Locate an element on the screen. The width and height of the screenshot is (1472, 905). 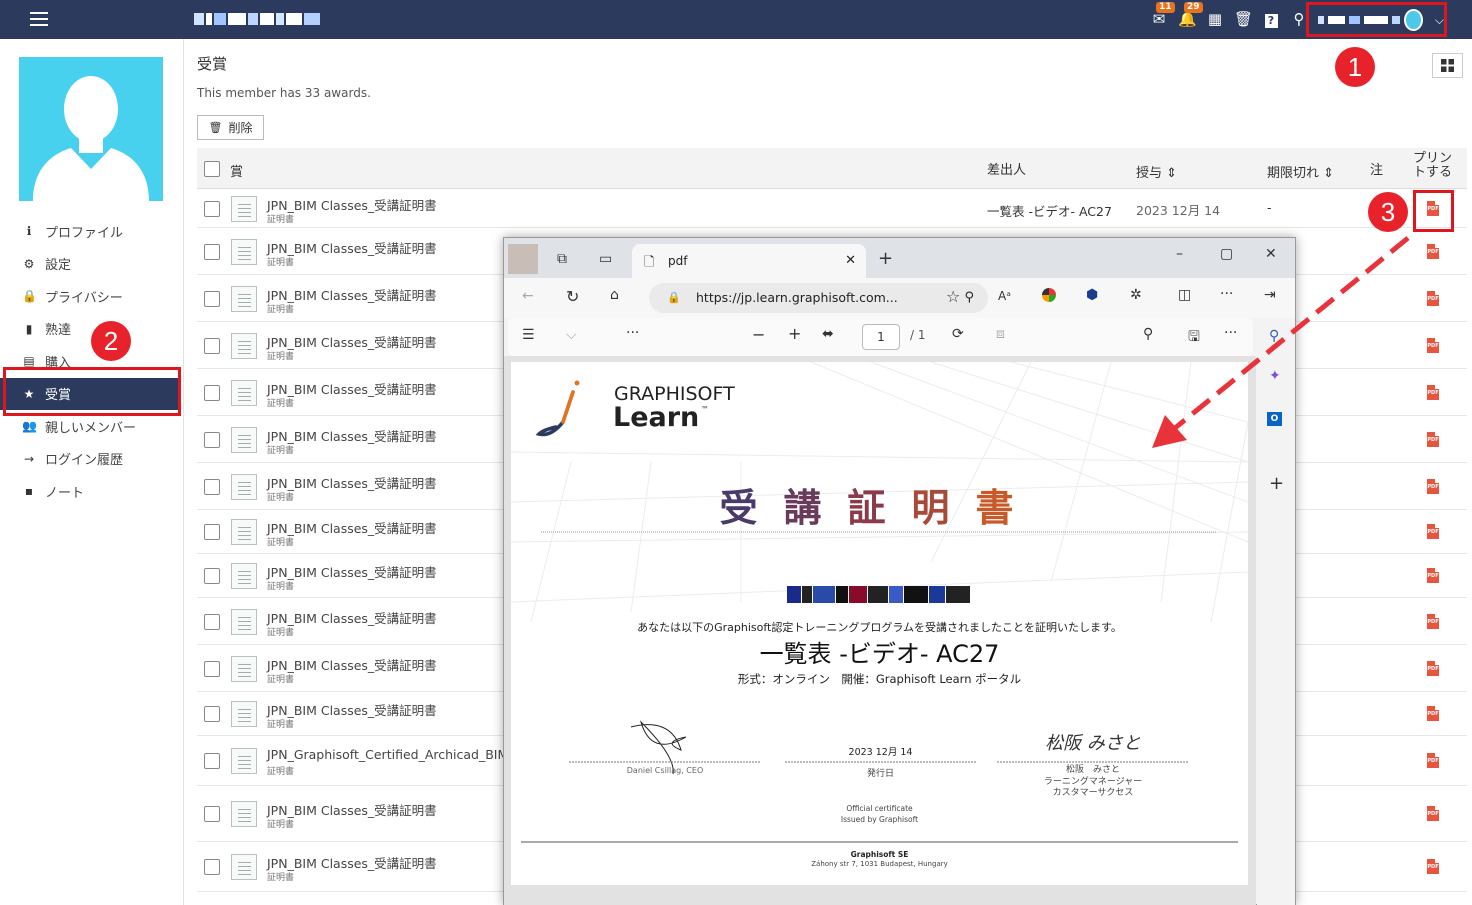
default-person-icon is located at coordinates (91, 138).